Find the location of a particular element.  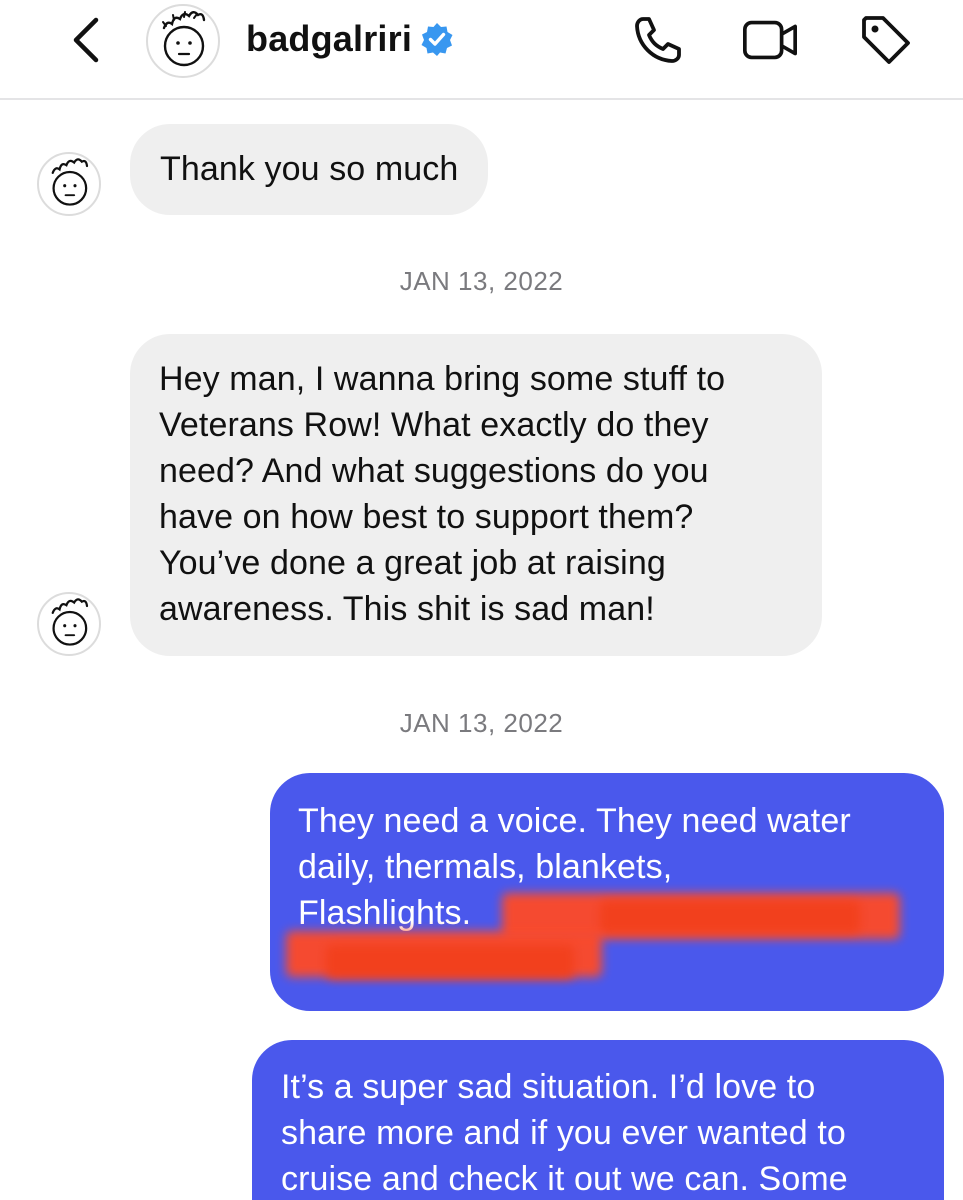

tag-icon is located at coordinates (886, 40).